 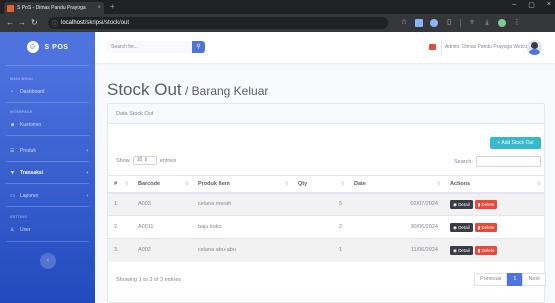 I want to click on cell-qty: 5, so click(x=320, y=204).